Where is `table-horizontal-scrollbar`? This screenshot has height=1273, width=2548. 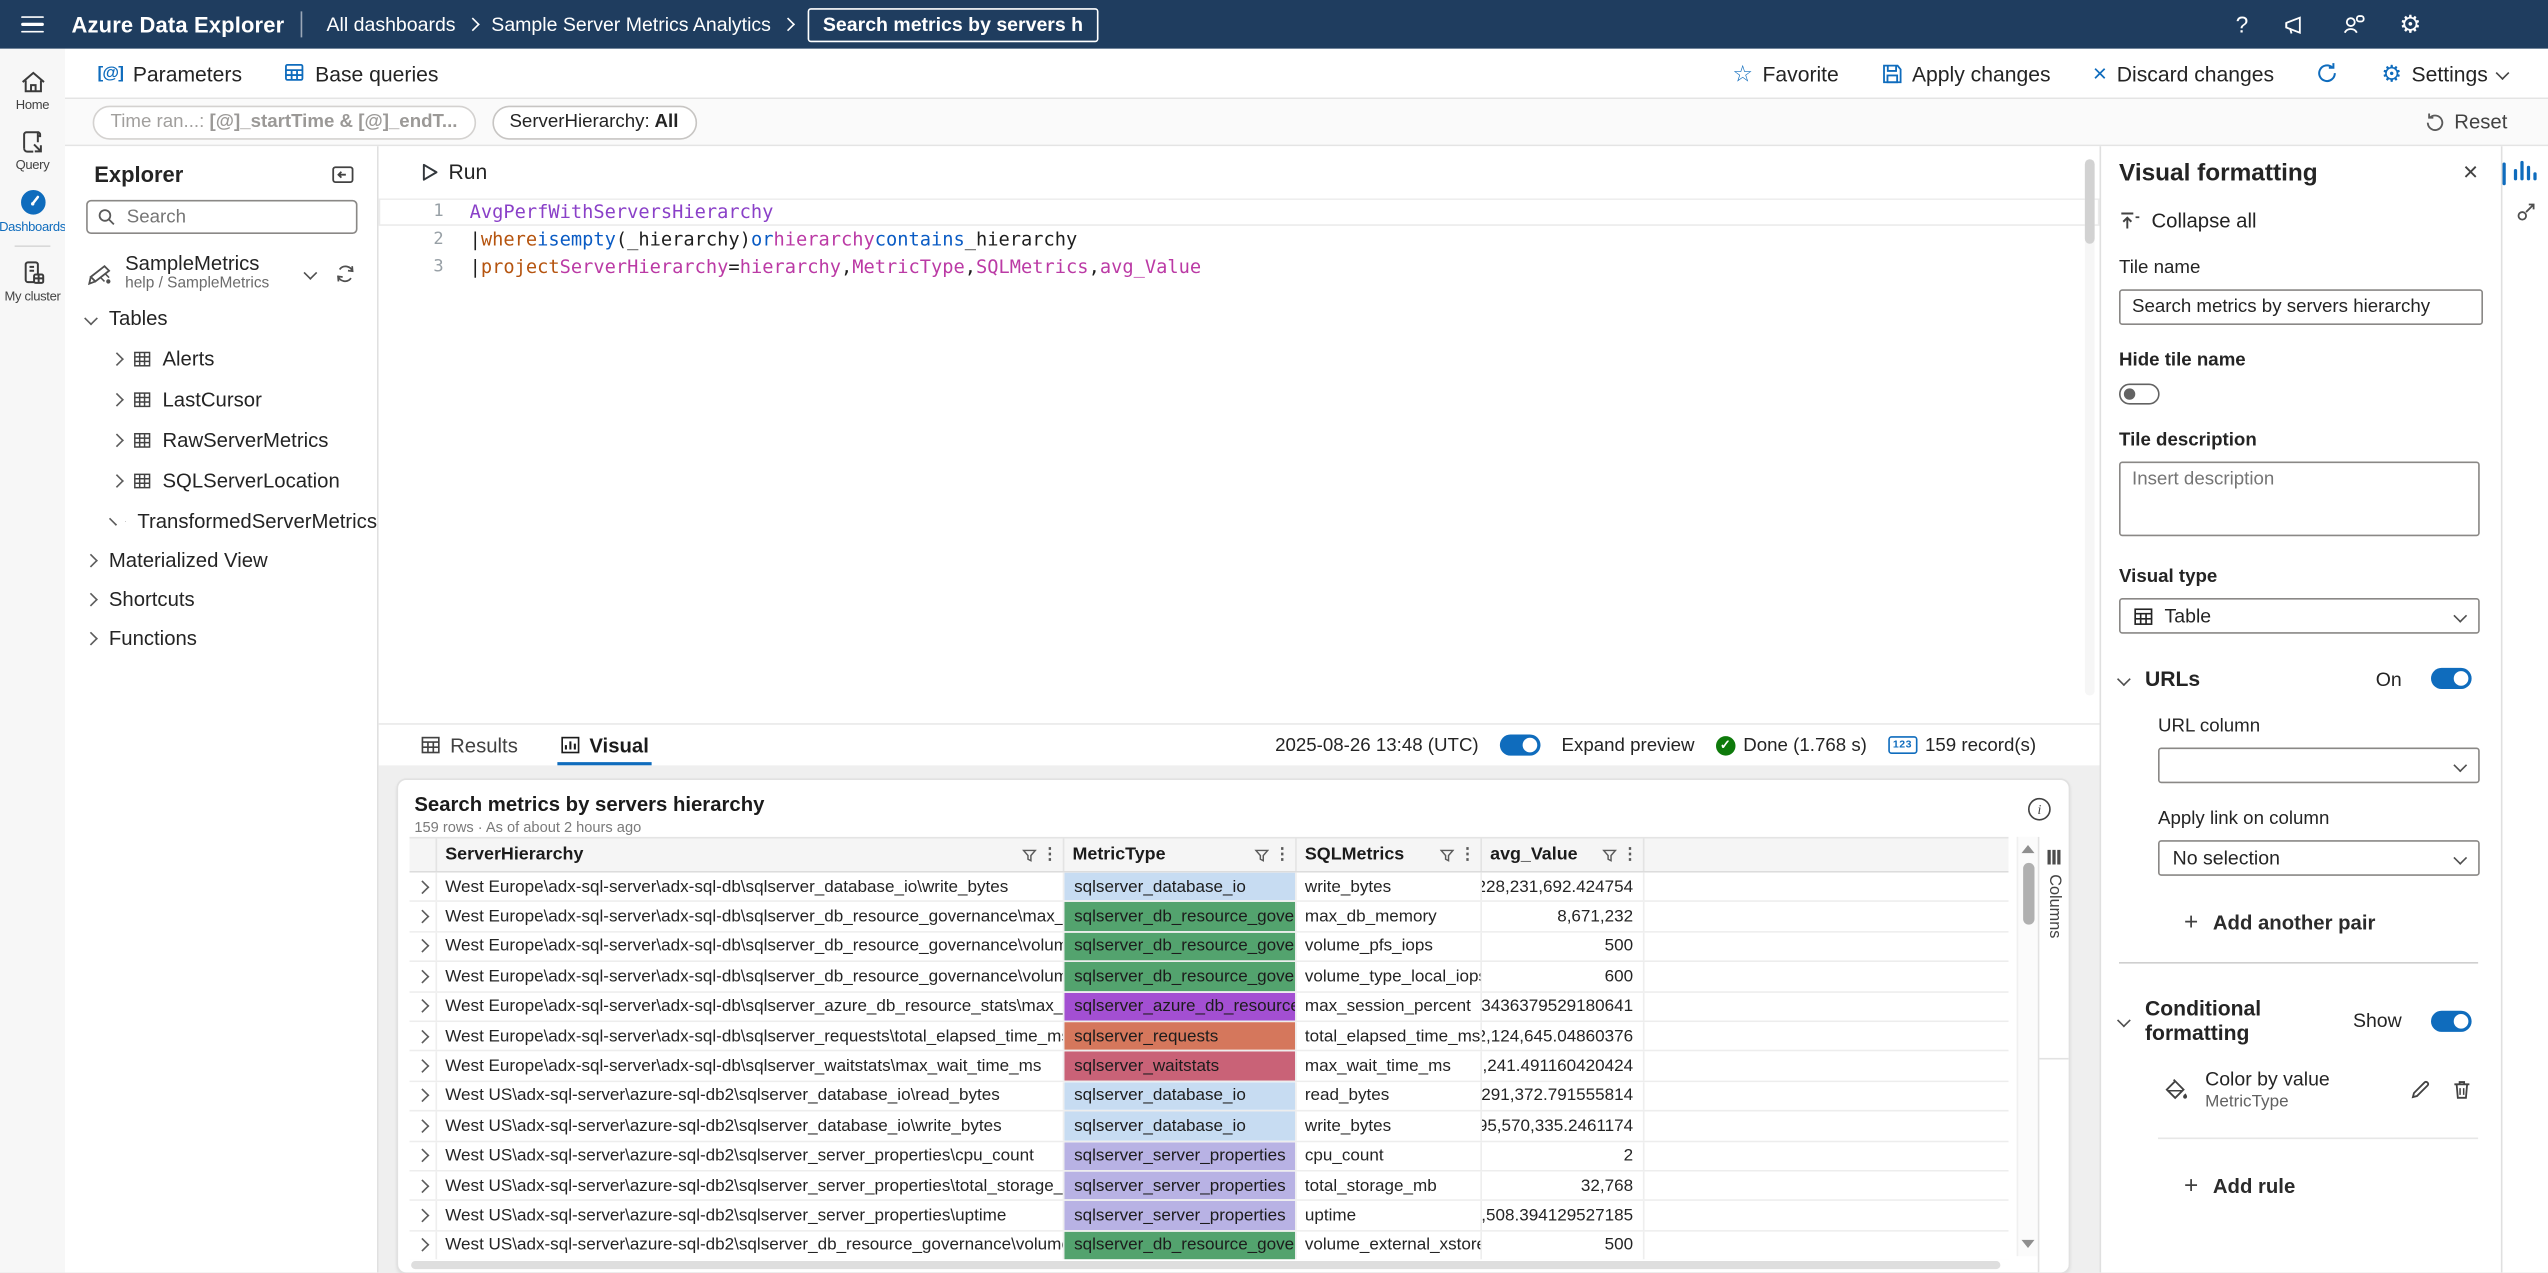 table-horizontal-scrollbar is located at coordinates (1206, 1265).